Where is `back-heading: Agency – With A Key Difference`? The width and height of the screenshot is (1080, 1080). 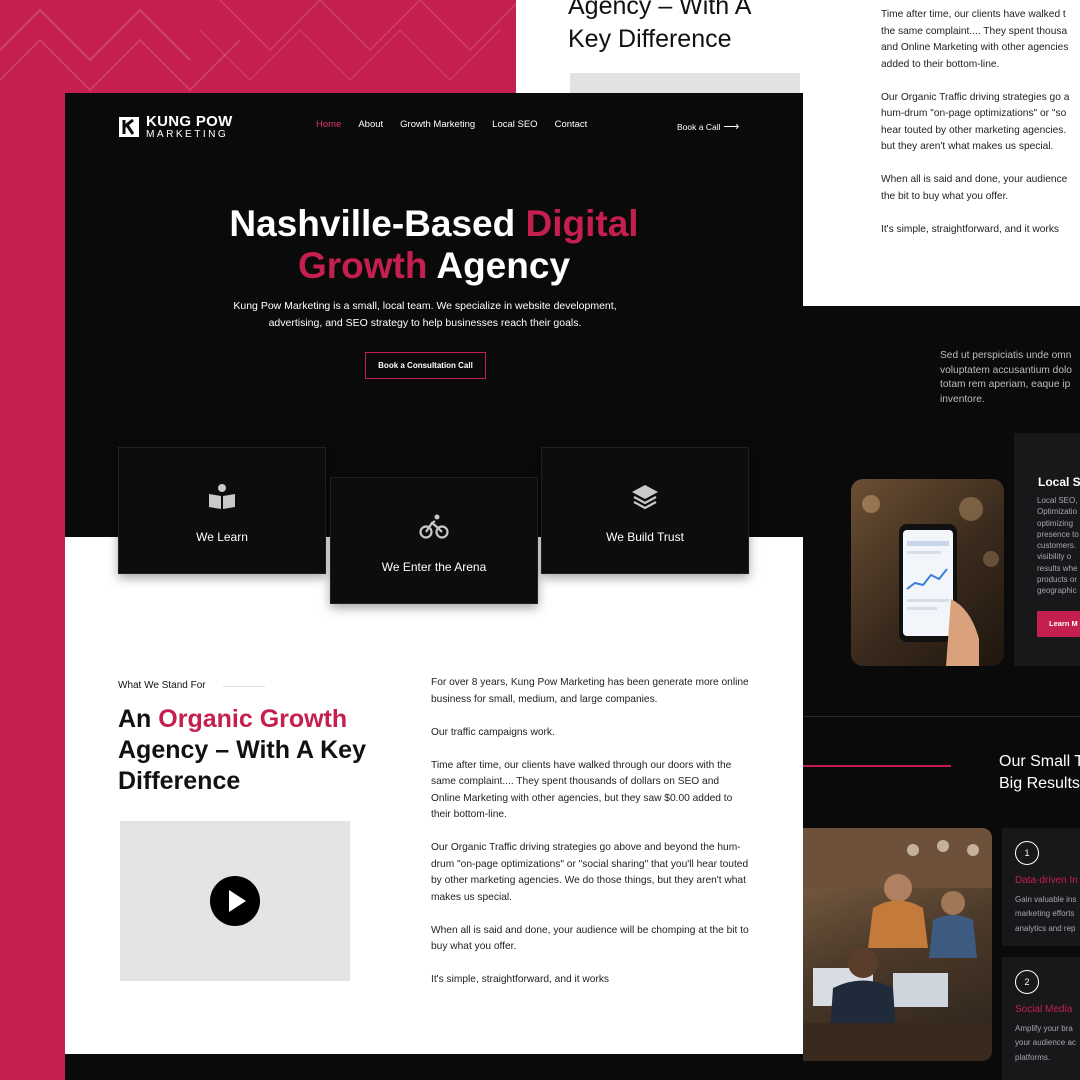
back-heading: Agency – With A Key Difference is located at coordinates (660, 26).